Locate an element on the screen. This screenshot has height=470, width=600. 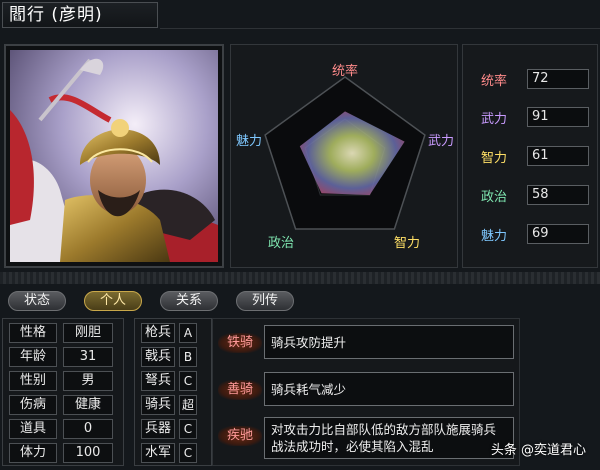
personal-info-panel: 性格 刚胆 年龄 31 性别 男 伤病 健康 道具 0 体力 100 is located at coordinates (63, 392).